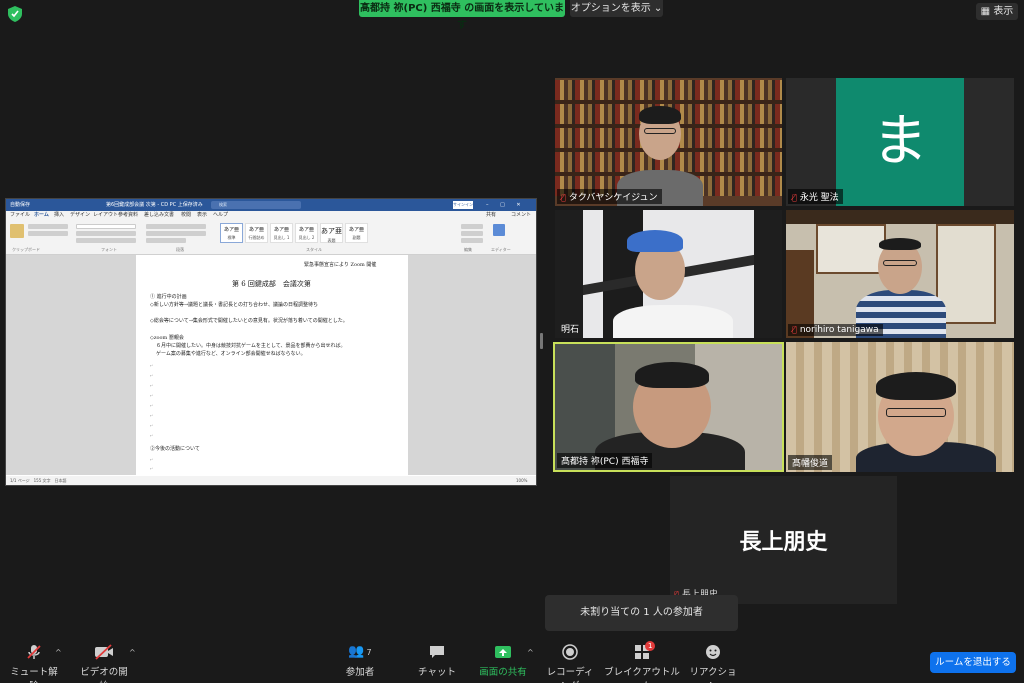 The image size is (1024, 683). What do you see at coordinates (810, 462) in the screenshot?
I see `participant-name-label: 髙幡俊道` at bounding box center [810, 462].